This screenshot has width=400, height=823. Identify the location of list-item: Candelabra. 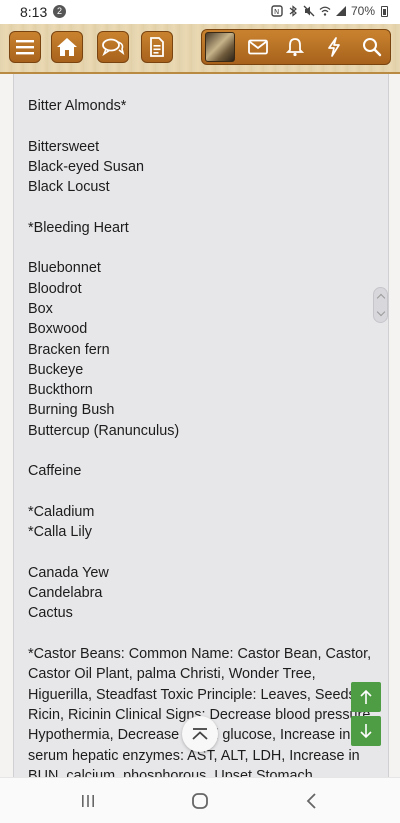
(65, 593).